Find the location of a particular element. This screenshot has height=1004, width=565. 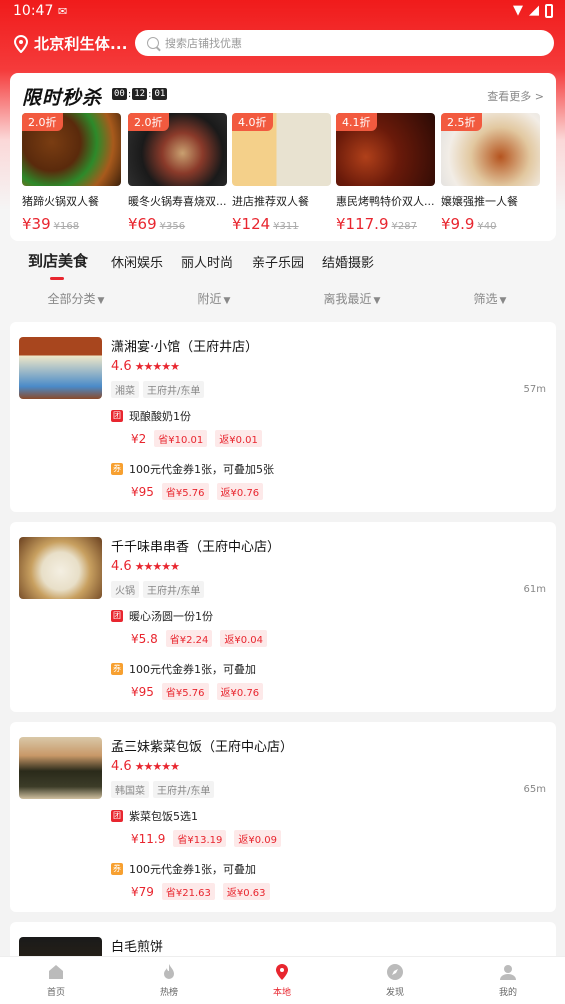

tag-cuisine: 韩国菜 is located at coordinates (130, 789).